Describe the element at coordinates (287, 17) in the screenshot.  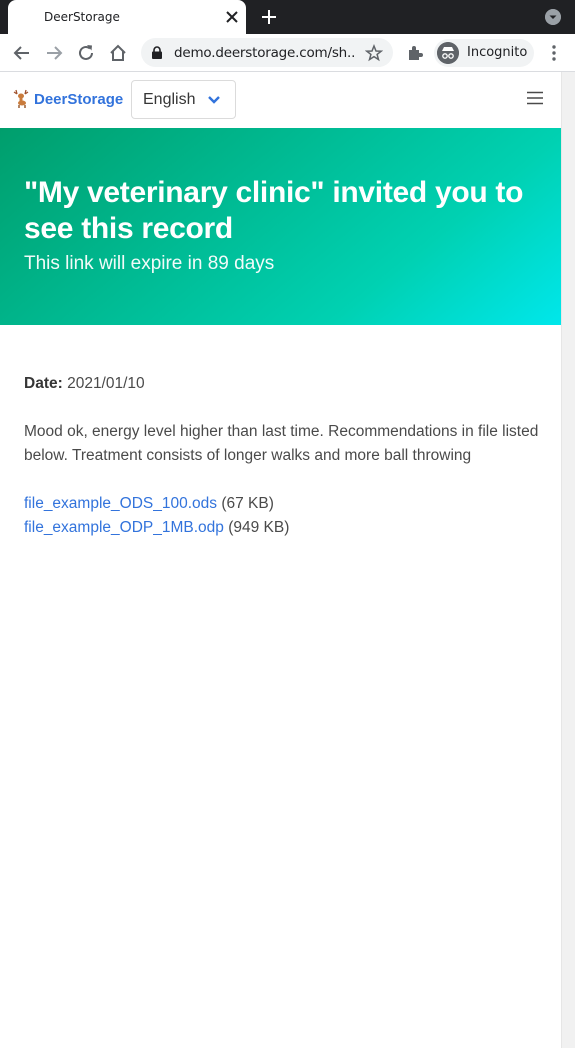
I see `browser-tab-strip: DeerStorage` at that location.